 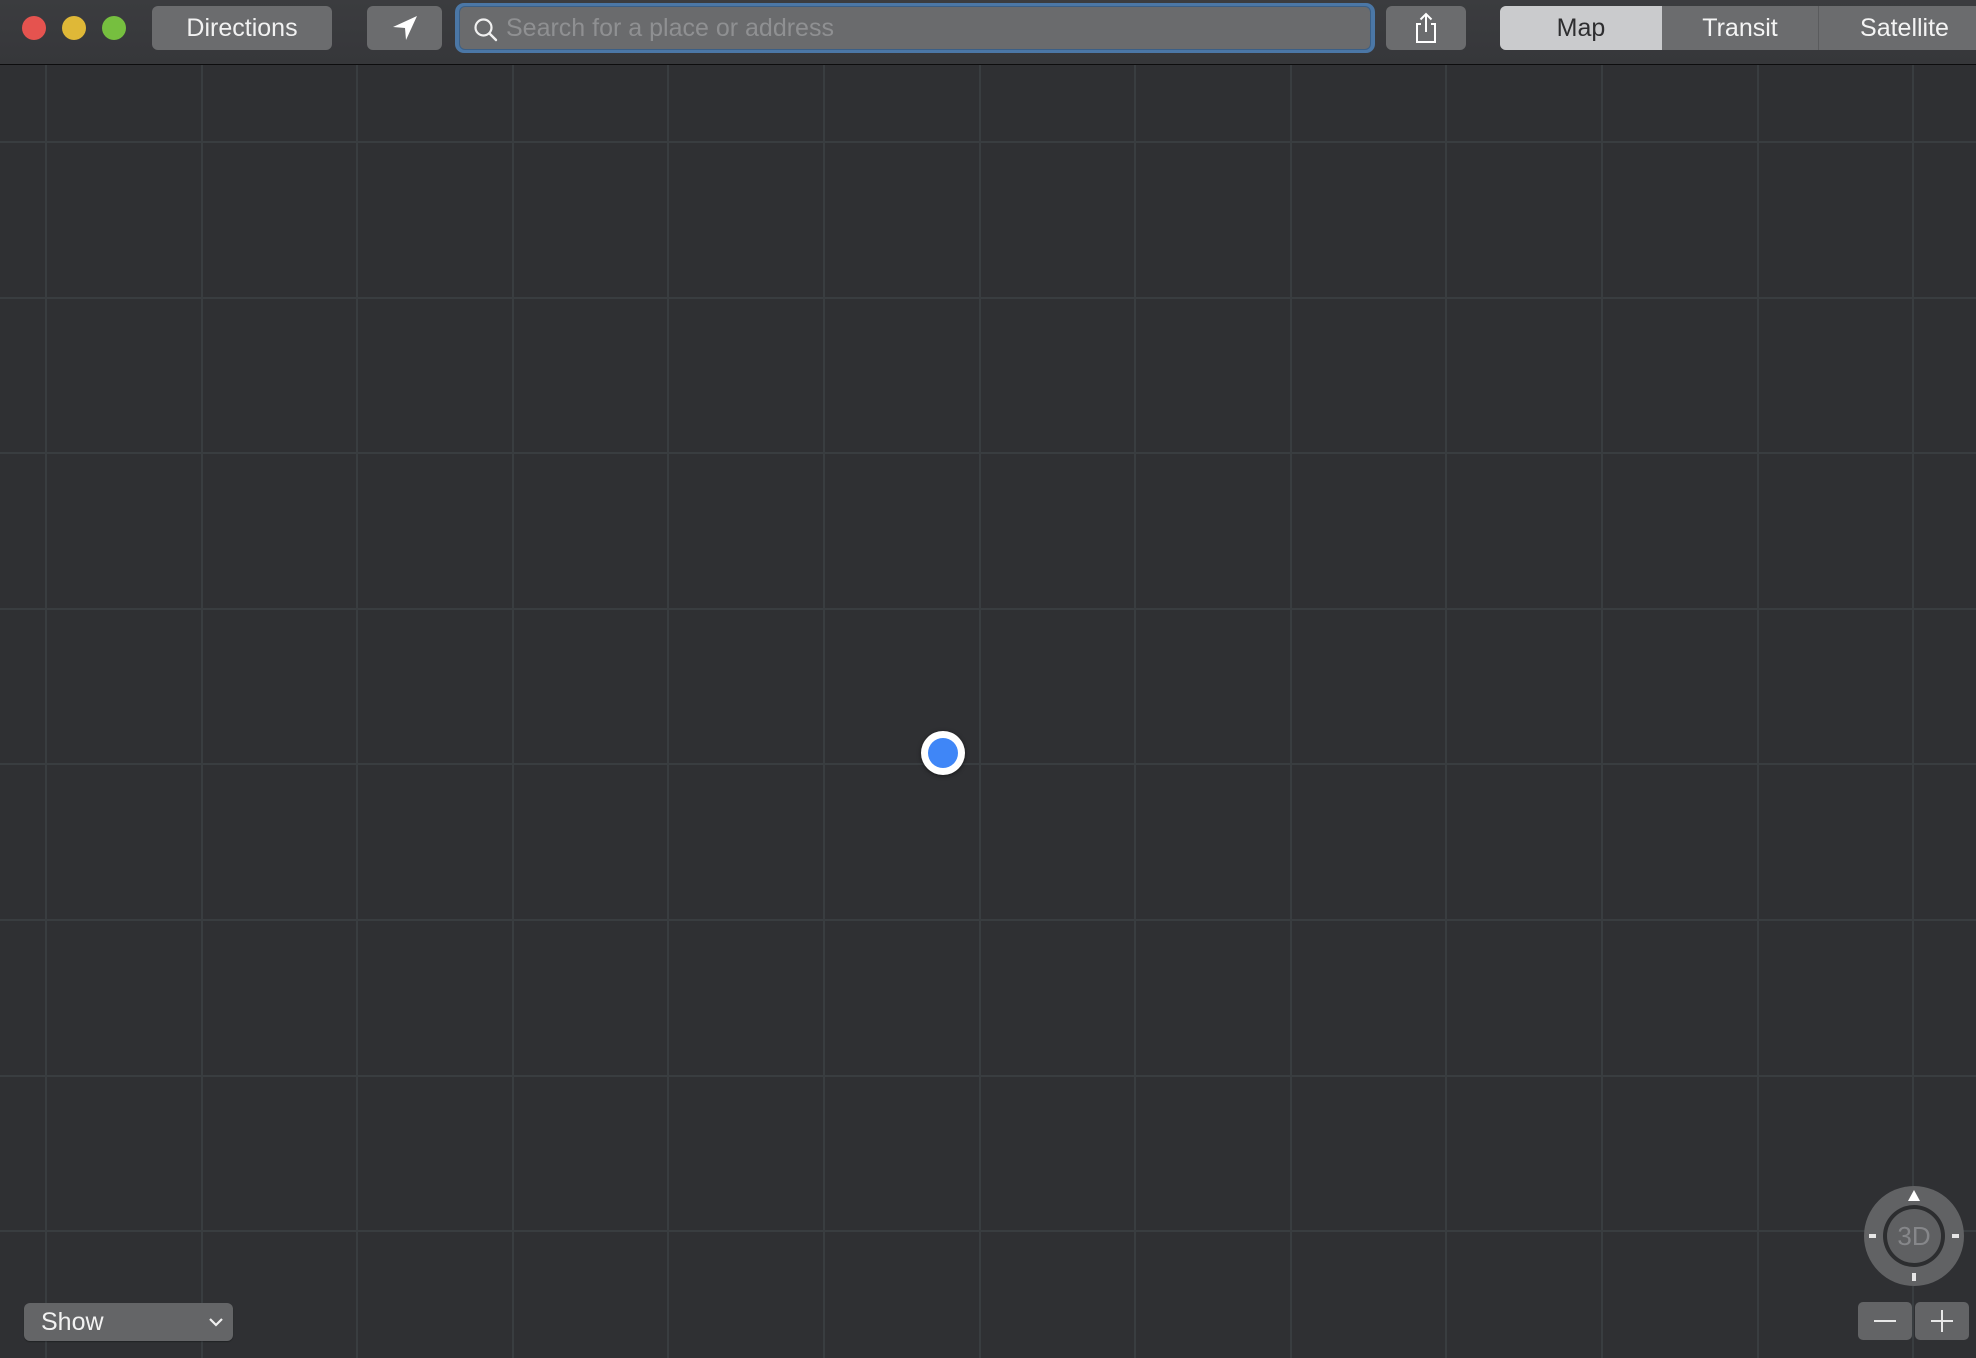 I want to click on search-field, so click(x=915, y=28).